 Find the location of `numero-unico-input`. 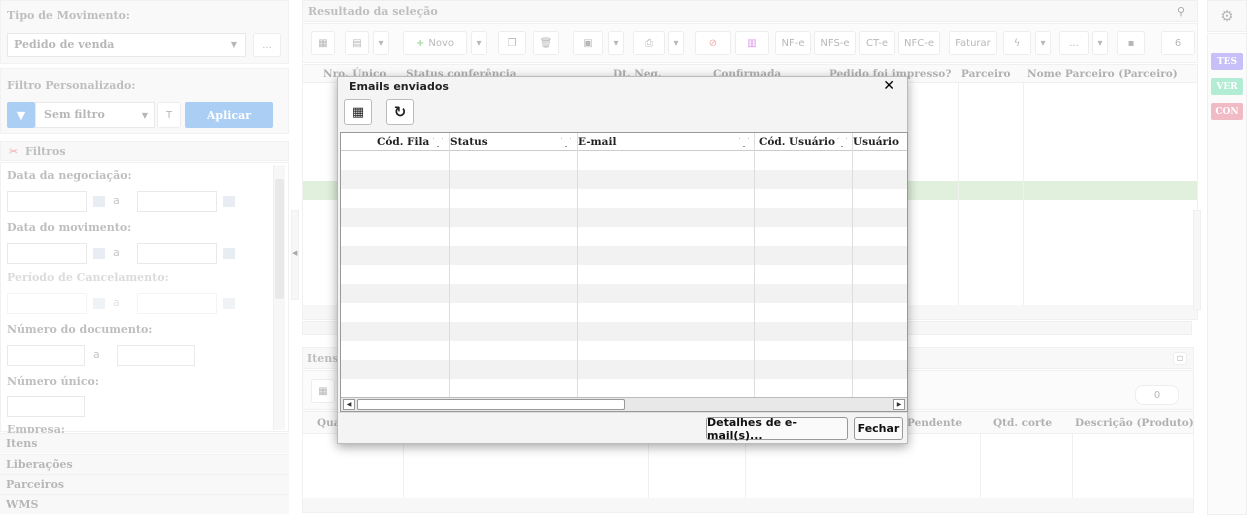

numero-unico-input is located at coordinates (46, 406).